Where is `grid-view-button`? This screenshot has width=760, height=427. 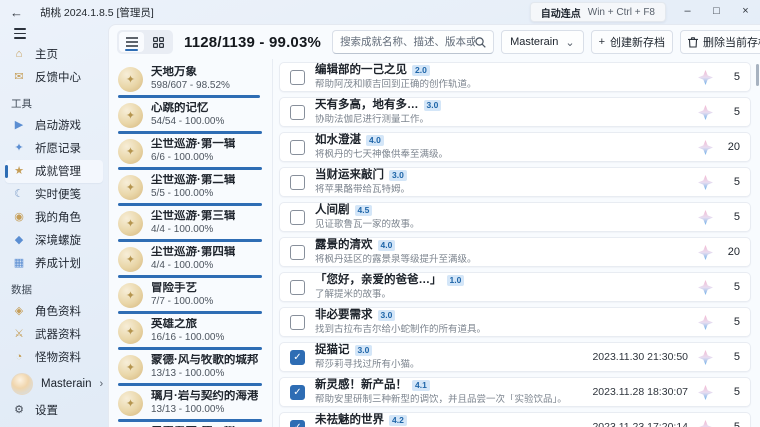 grid-view-button is located at coordinates (158, 42).